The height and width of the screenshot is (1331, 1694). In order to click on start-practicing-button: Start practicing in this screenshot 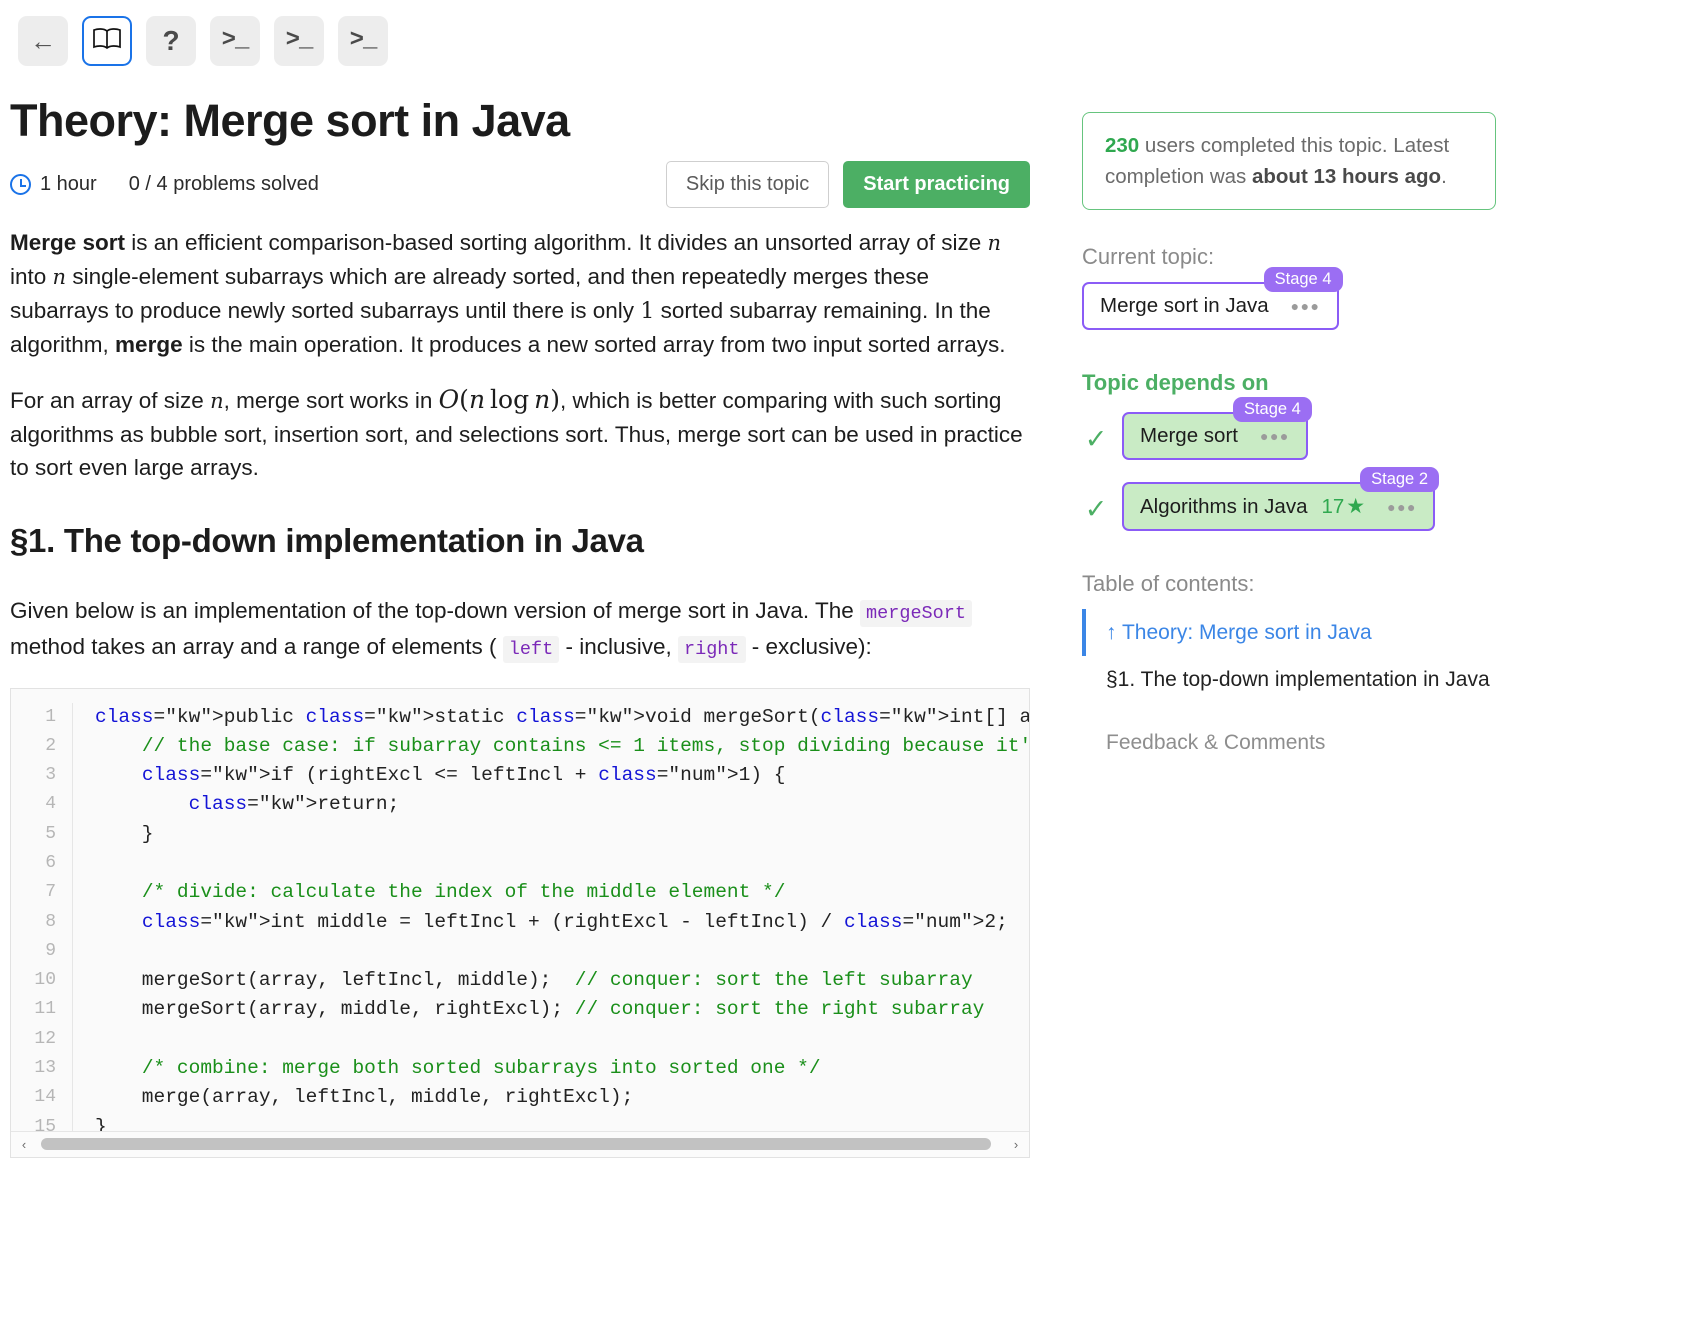, I will do `click(936, 184)`.